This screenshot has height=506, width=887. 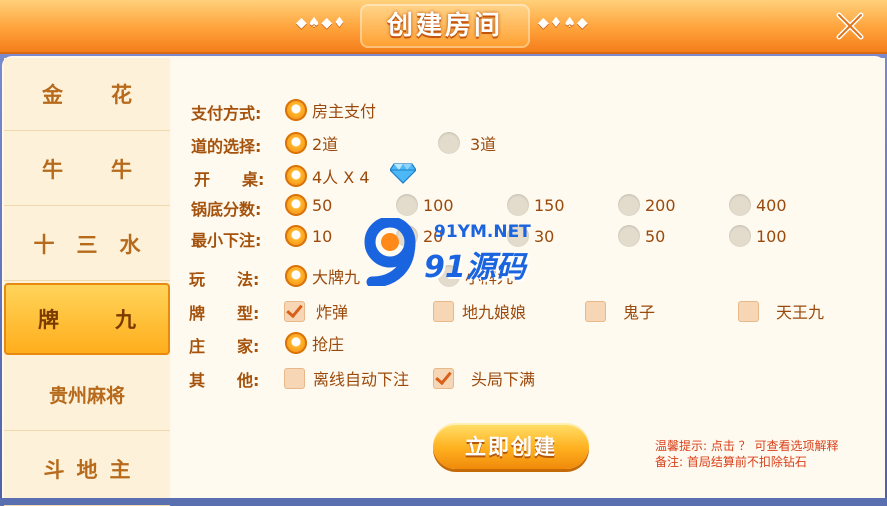 What do you see at coordinates (483, 144) in the screenshot?
I see `option-text: 3道` at bounding box center [483, 144].